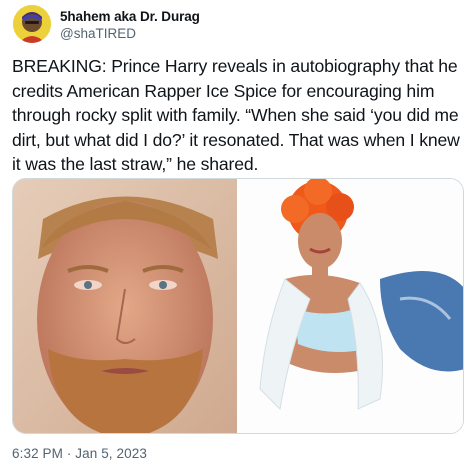 The image size is (474, 468). I want to click on user-handle: @shaTIRED, so click(130, 33).